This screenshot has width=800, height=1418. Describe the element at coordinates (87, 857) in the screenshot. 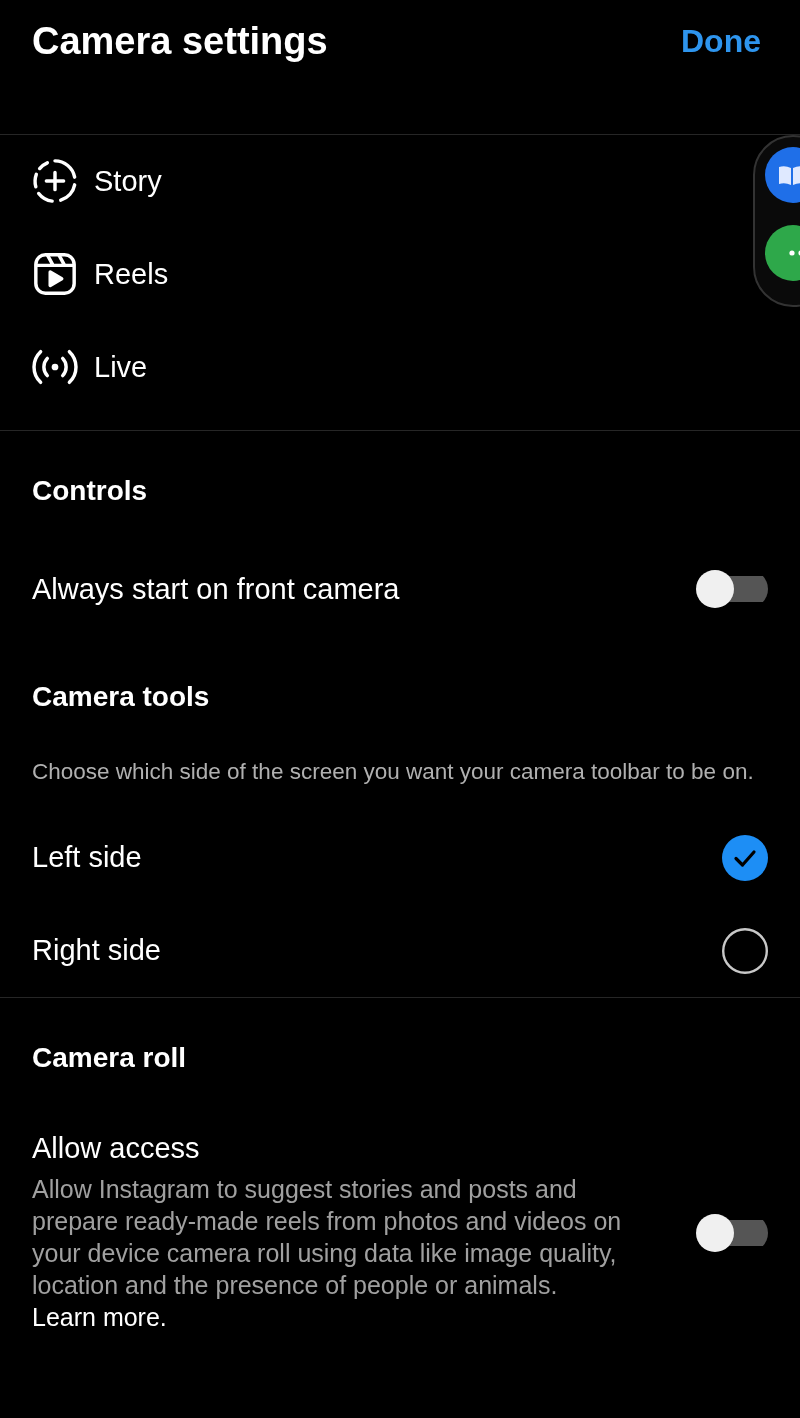

I see `option-label: Left side` at that location.